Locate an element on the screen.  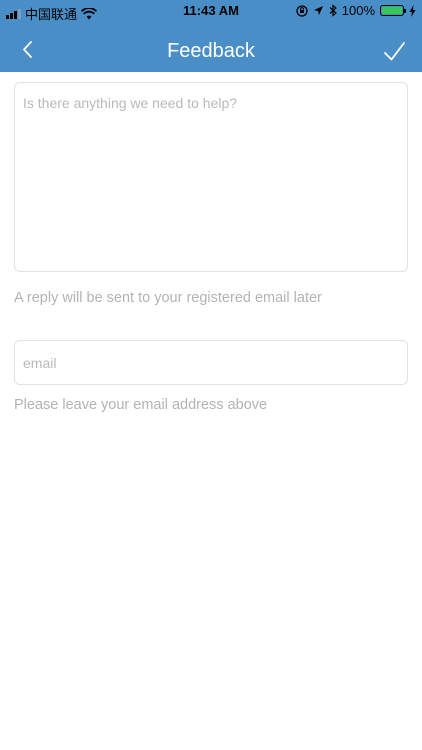
status-bar: 中国联通 11:43 AM 100% is located at coordinates (211, 11).